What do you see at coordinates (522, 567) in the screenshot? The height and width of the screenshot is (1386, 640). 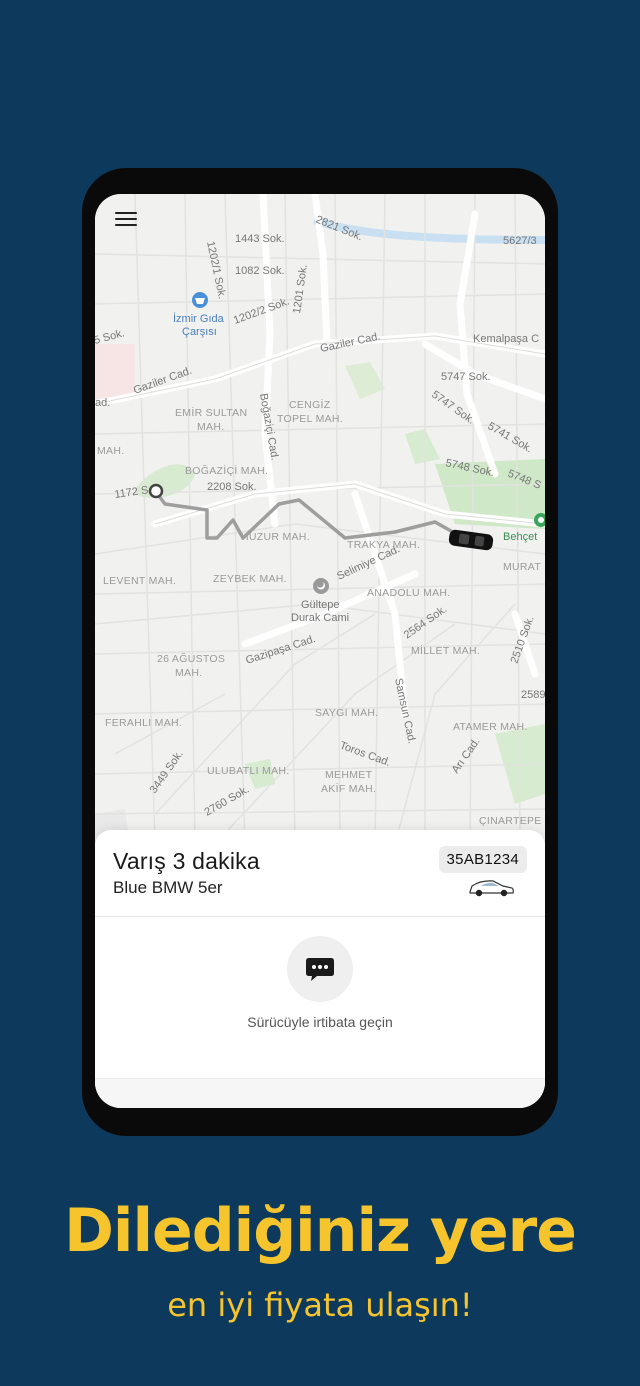 I see `district-label: MURAT` at bounding box center [522, 567].